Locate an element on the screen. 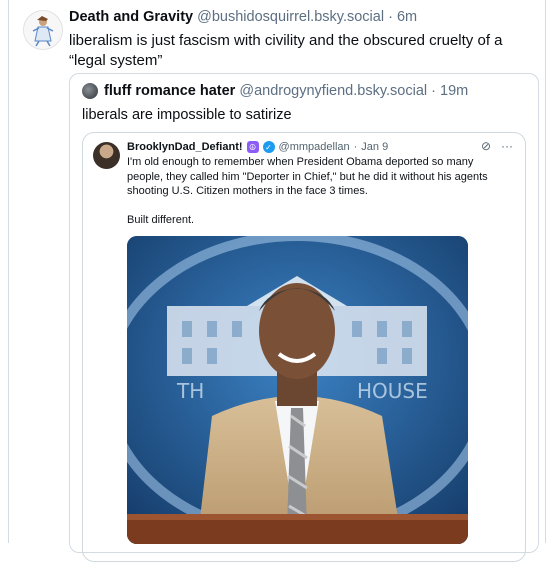  quote-time: 19m is located at coordinates (454, 91).